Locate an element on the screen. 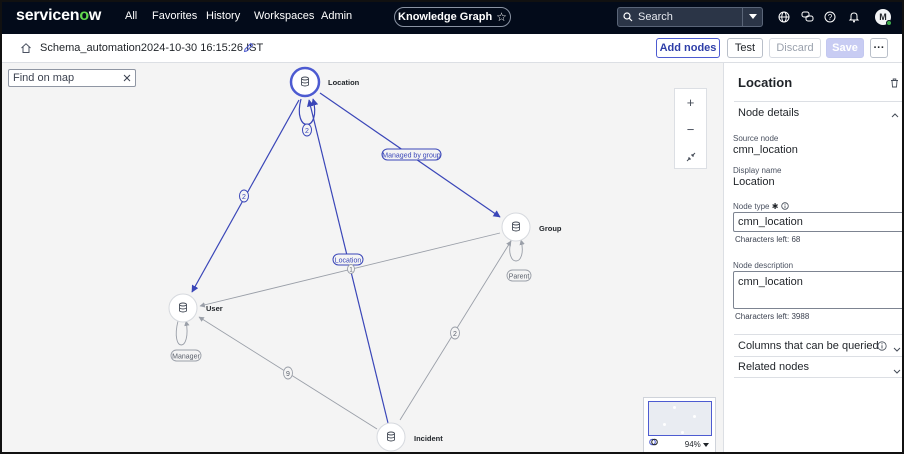  add-nodes-button: Add nodes is located at coordinates (688, 48).